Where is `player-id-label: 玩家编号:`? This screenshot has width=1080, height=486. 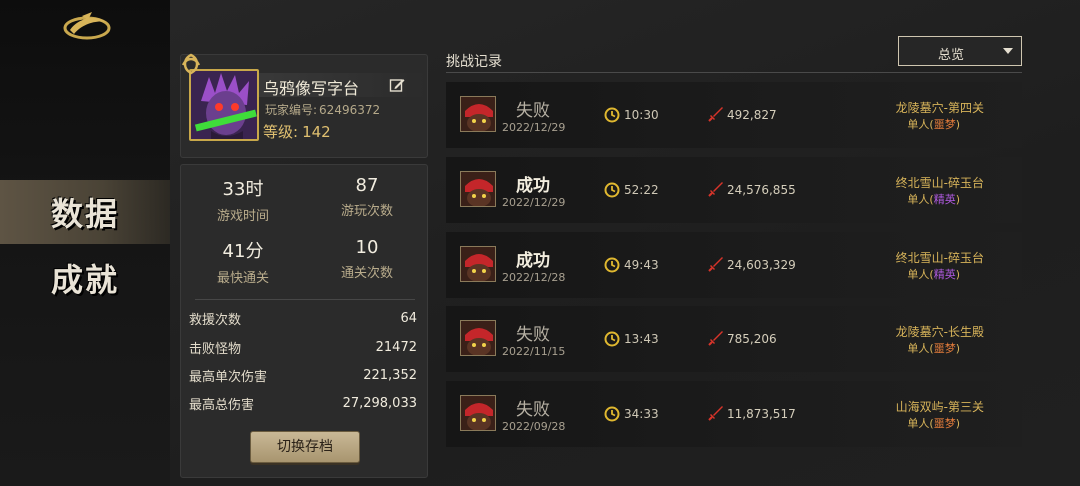 player-id-label: 玩家编号: is located at coordinates (291, 110).